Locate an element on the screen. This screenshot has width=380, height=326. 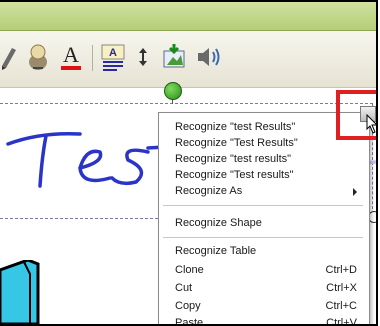
menu-item-paste: Paste Ctrl+V is located at coordinates (264, 319).